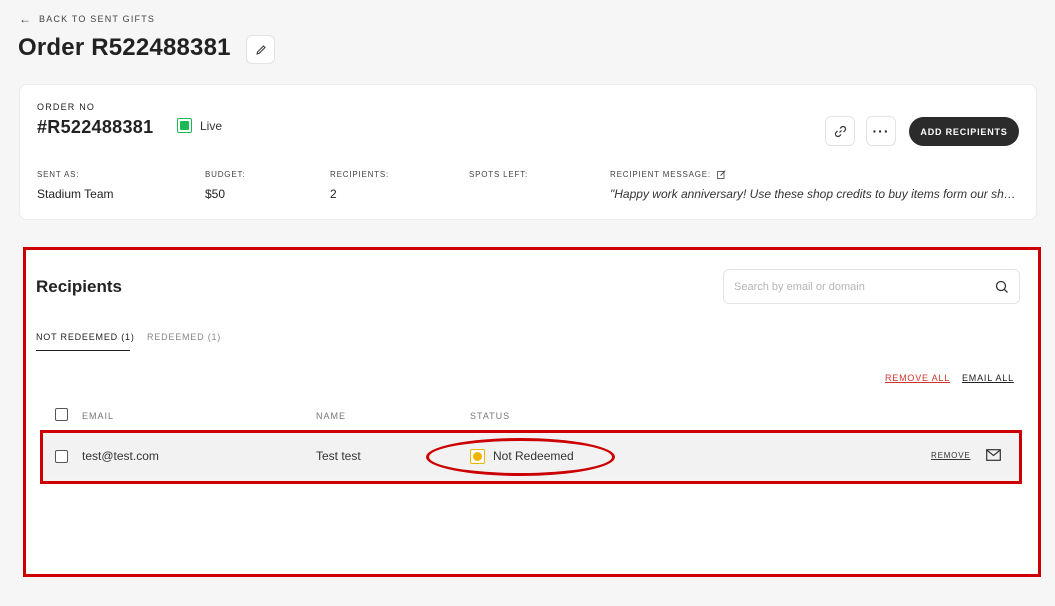 This screenshot has height=606, width=1055. Describe the element at coordinates (58, 174) in the screenshot. I see `sent-as-label: SENT AS:` at that location.